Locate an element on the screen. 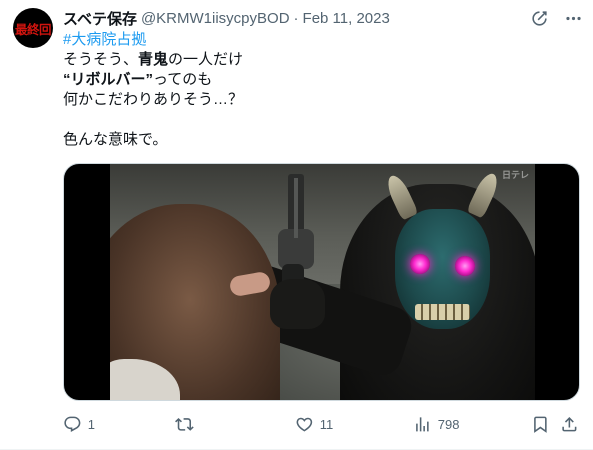 Image resolution: width=593 pixels, height=450 pixels. share-button is located at coordinates (569, 424).